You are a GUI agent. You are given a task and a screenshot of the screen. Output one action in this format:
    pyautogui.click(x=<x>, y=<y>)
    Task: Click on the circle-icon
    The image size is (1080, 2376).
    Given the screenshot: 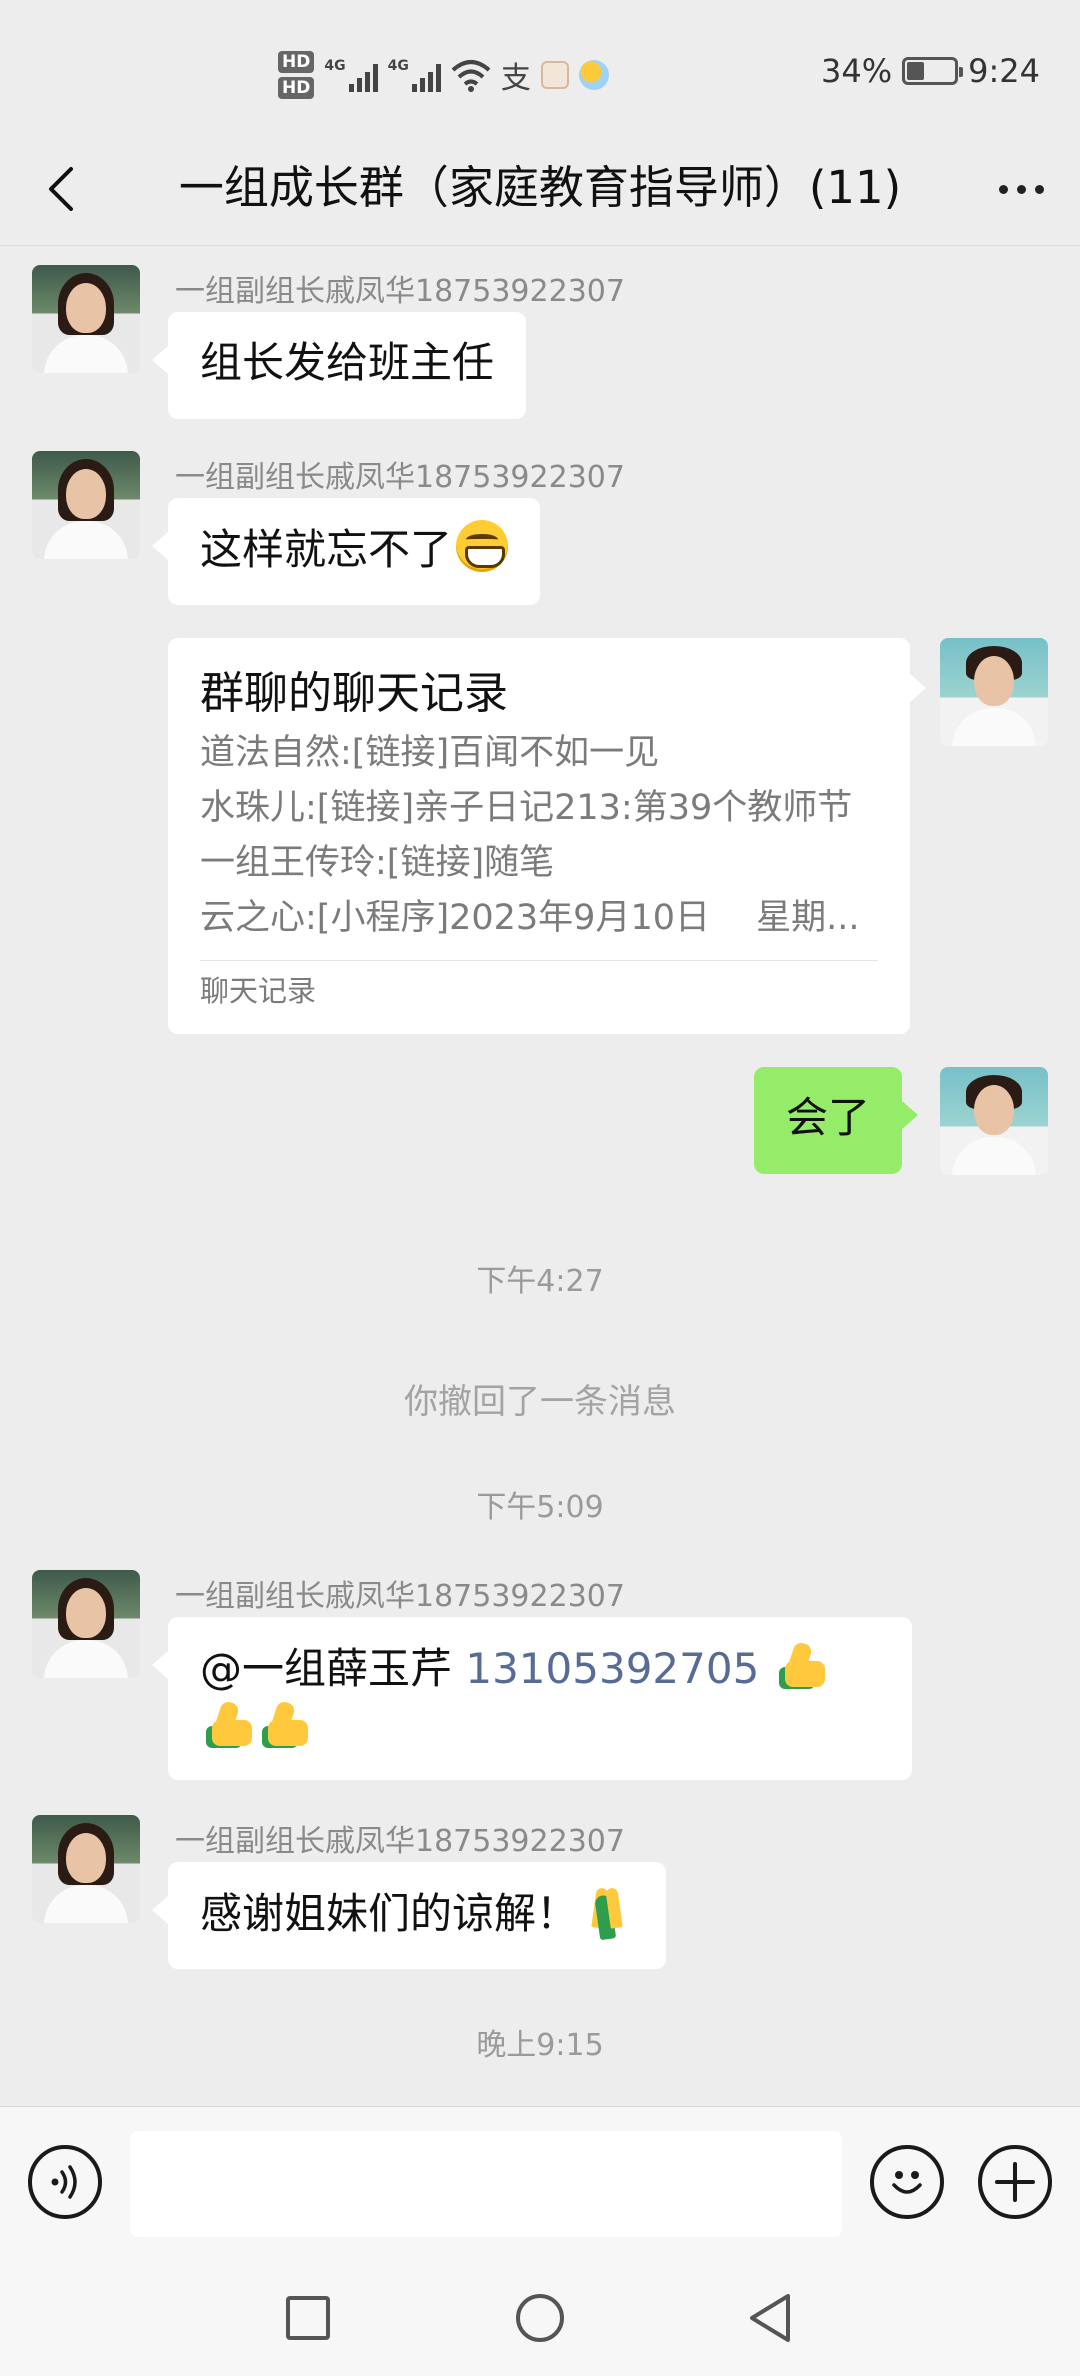 What is the action you would take?
    pyautogui.click(x=540, y=2318)
    